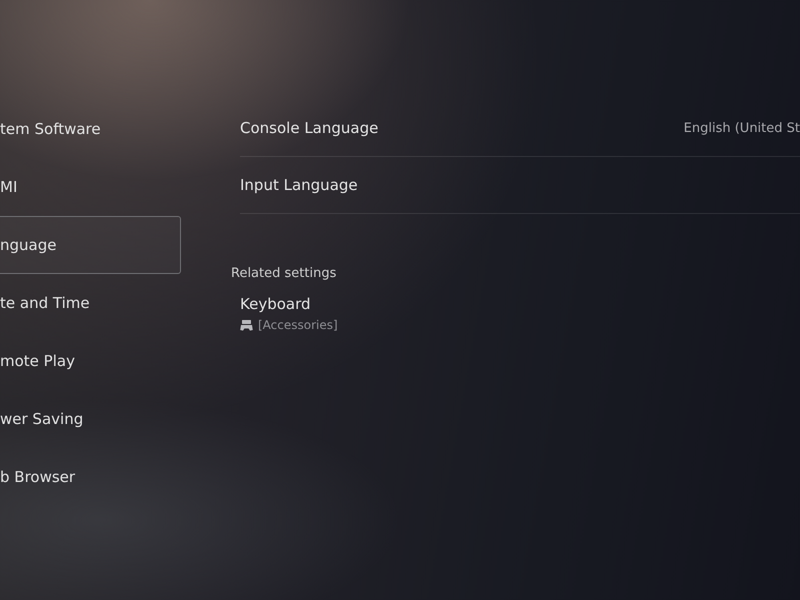  I want to click on sidebar-item: te and Time, so click(90, 303).